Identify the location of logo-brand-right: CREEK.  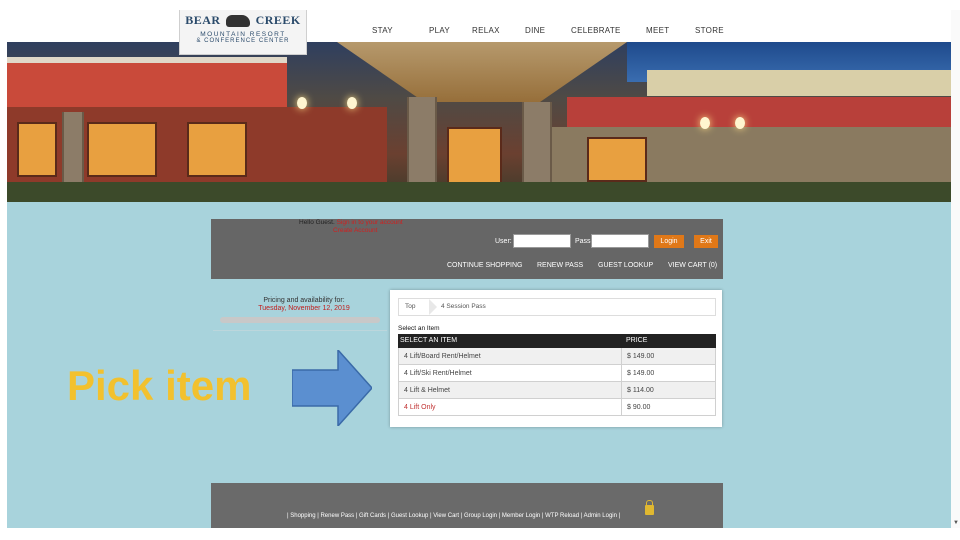
(278, 20).